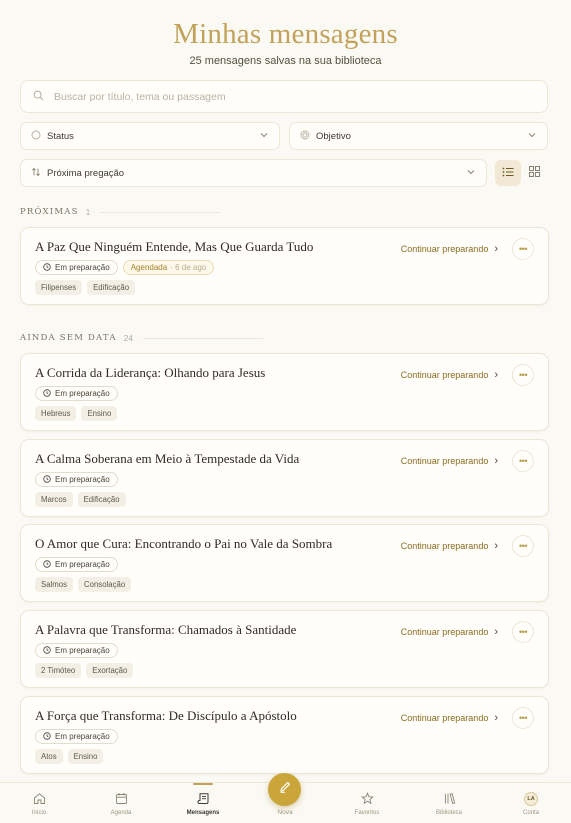 This screenshot has width=571, height=823. Describe the element at coordinates (54, 584) in the screenshot. I see `book-tag: Salmos` at that location.